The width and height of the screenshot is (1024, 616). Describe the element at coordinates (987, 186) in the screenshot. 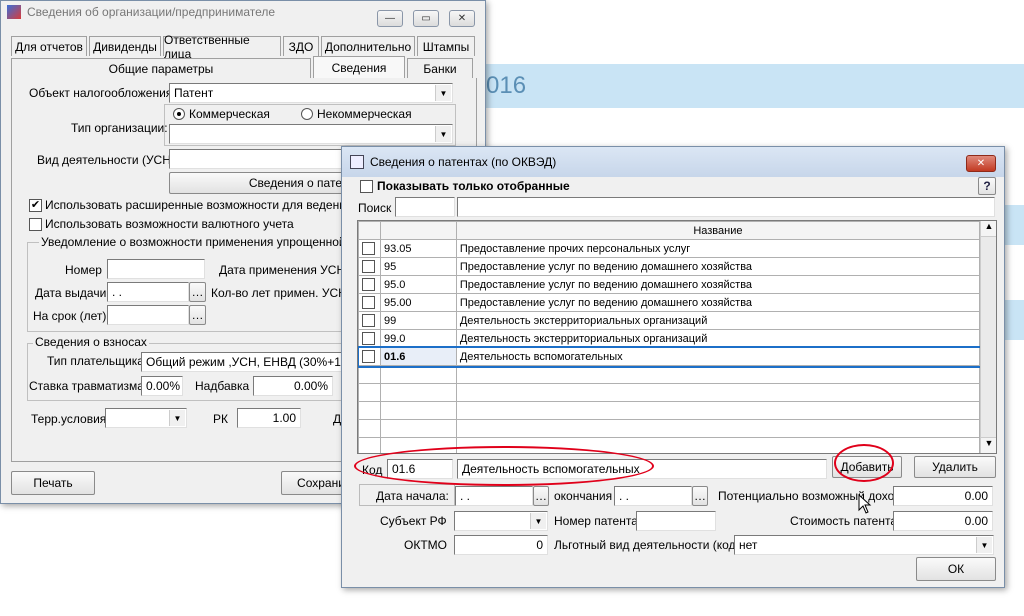

I see `help-button: ?` at that location.